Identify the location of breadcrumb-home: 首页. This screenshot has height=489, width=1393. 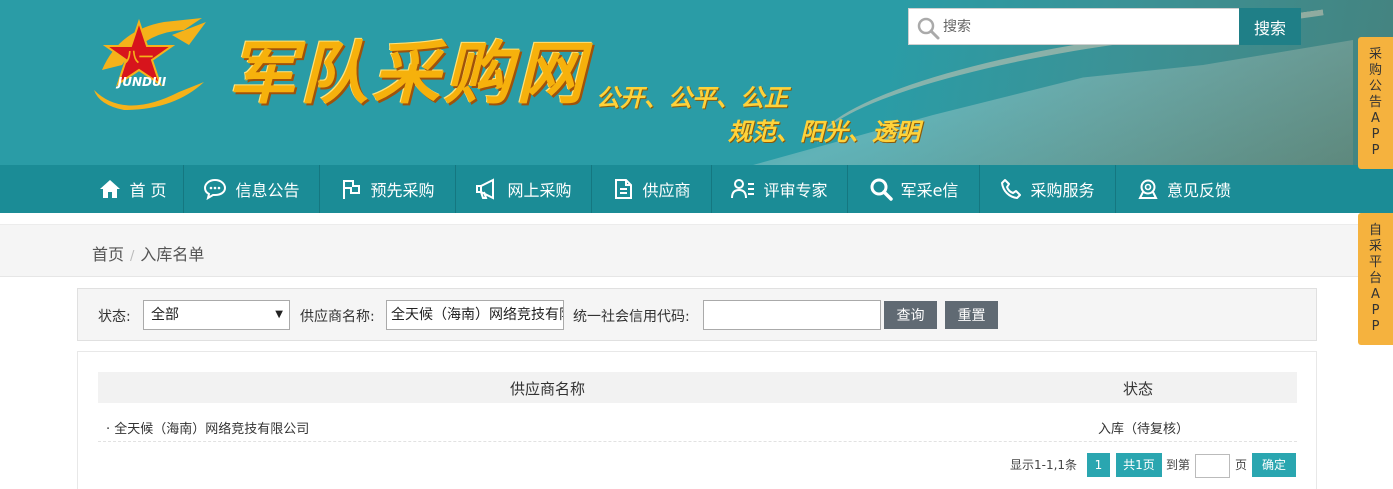
(108, 254).